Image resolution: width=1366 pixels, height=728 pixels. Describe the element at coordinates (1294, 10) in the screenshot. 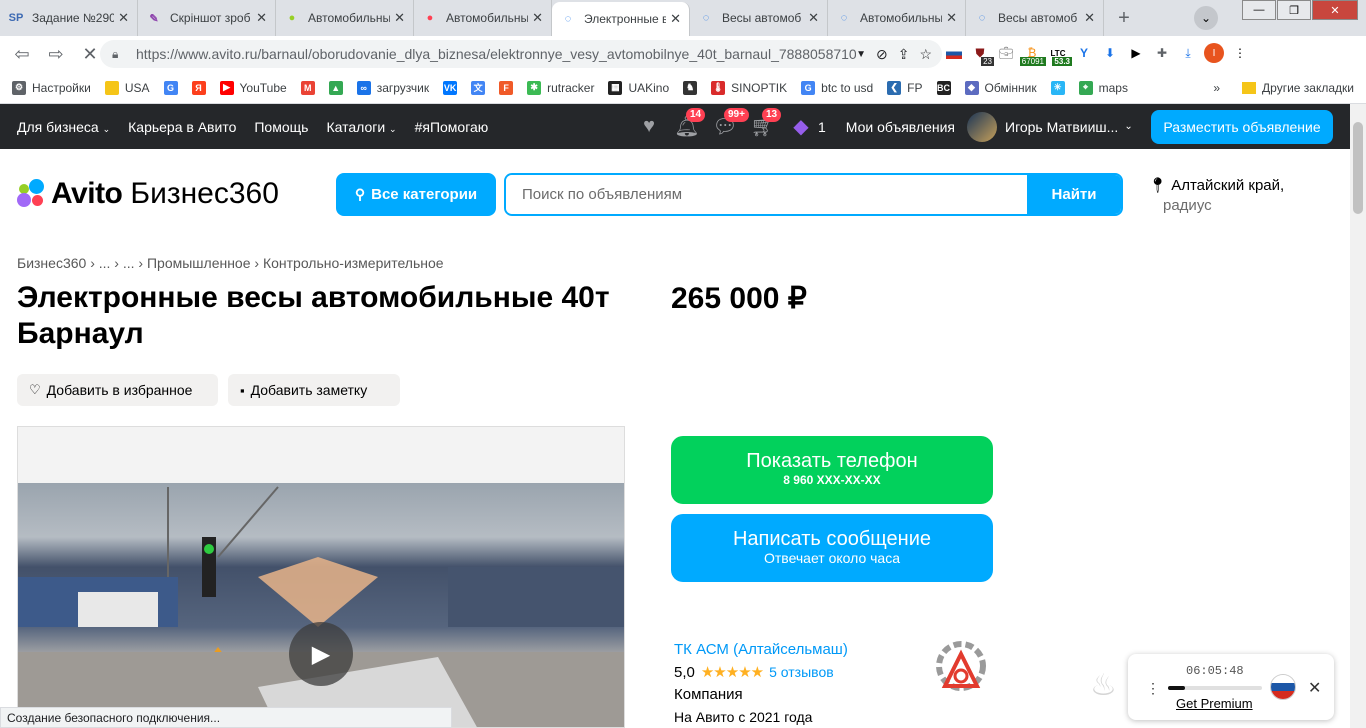

I see `restore-button: ❐` at that location.